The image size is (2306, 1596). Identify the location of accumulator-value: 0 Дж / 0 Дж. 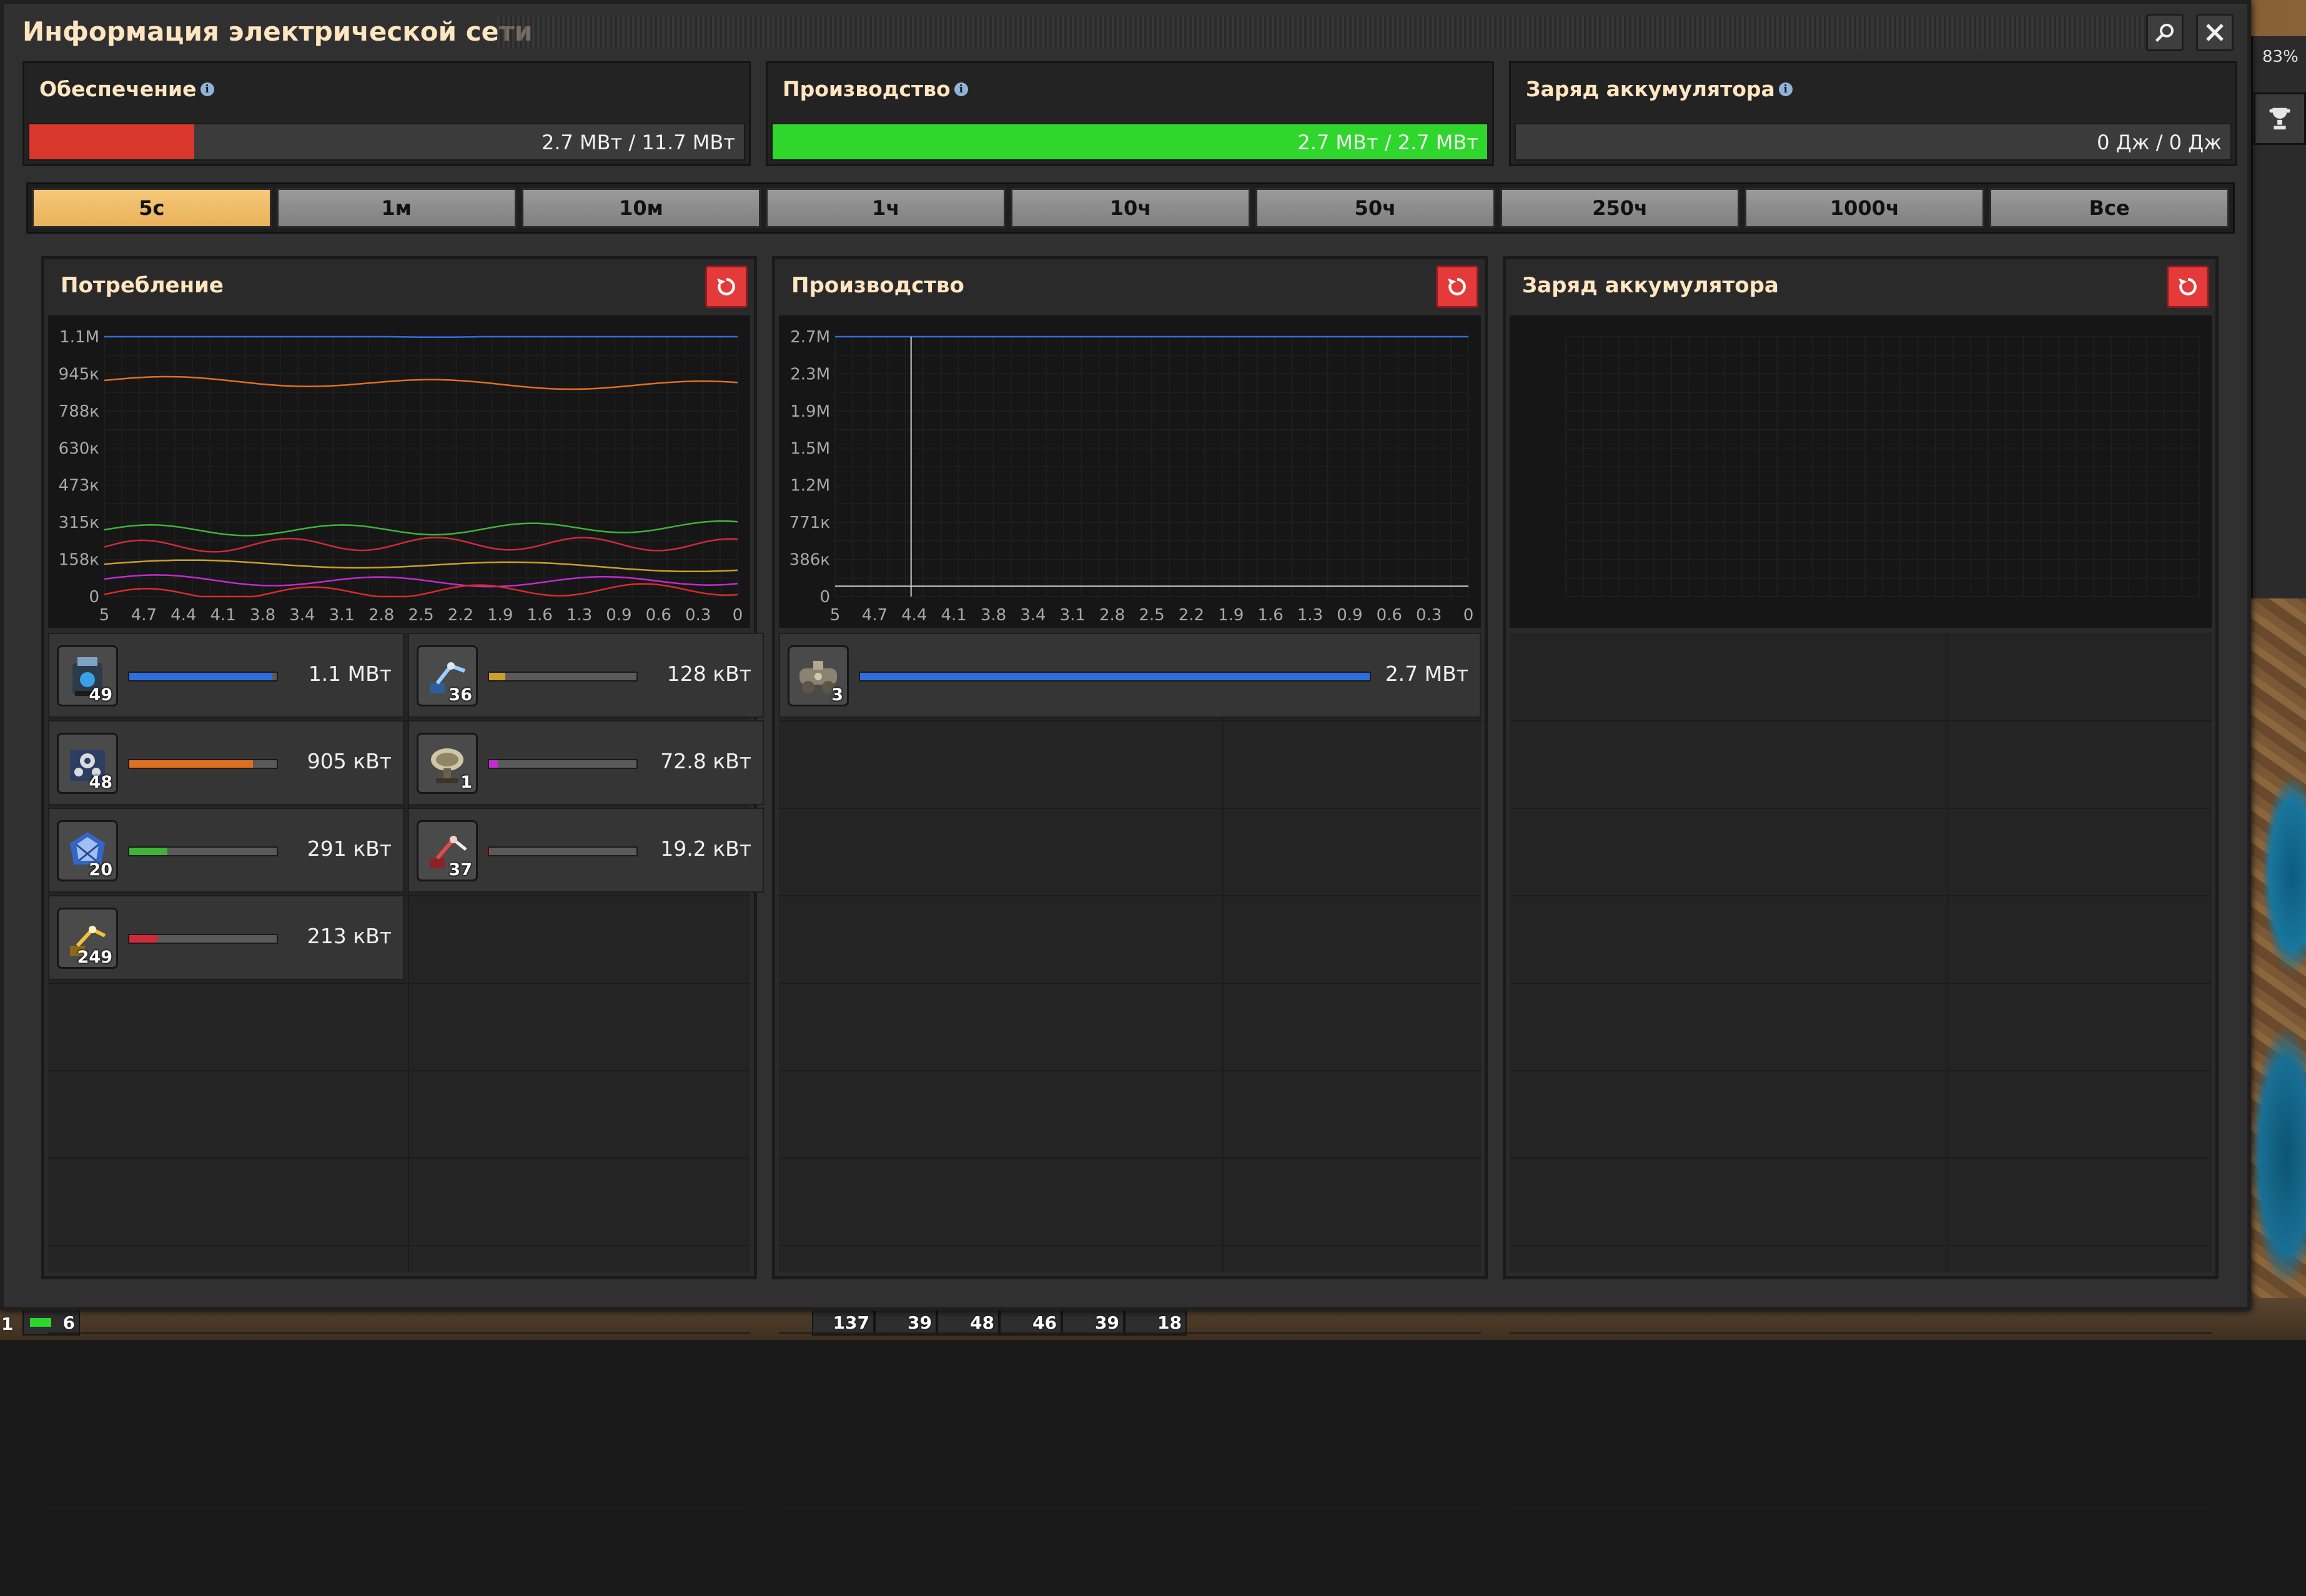
(2159, 142).